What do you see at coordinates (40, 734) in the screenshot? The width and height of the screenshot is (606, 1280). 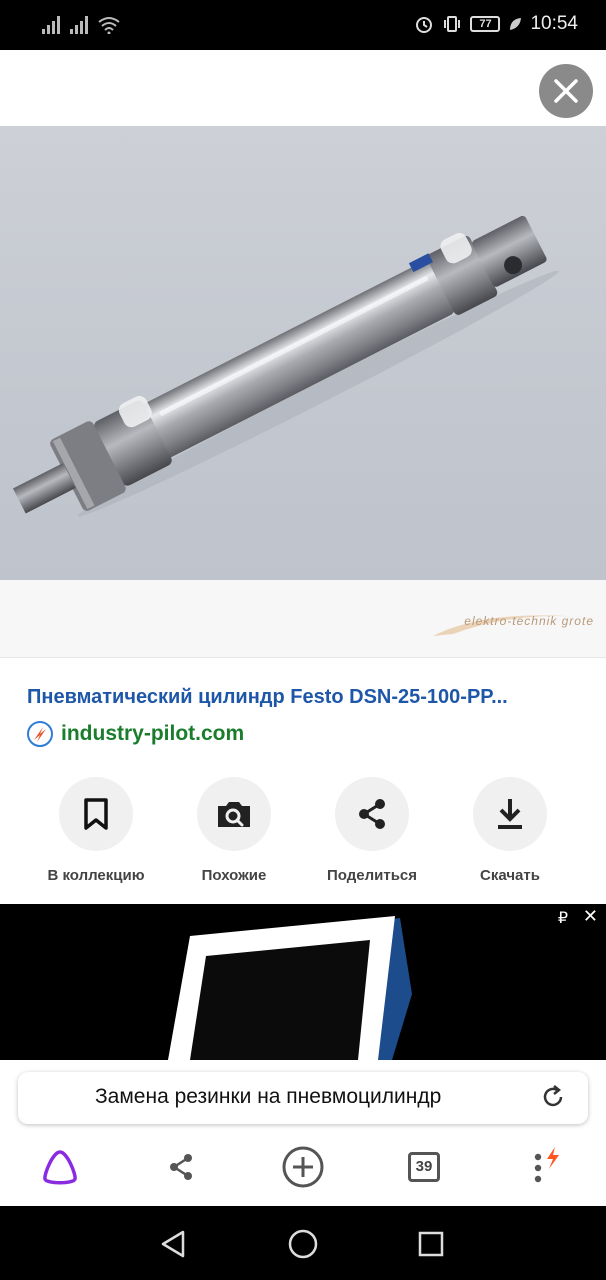 I see `site-favicon-icon` at bounding box center [40, 734].